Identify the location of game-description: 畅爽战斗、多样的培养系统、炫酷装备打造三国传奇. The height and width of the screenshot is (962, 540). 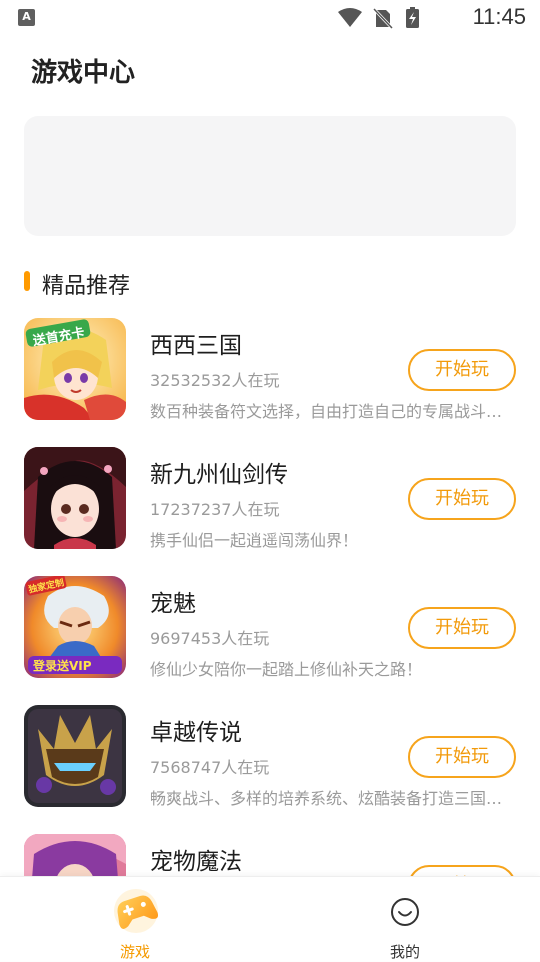
(327, 798).